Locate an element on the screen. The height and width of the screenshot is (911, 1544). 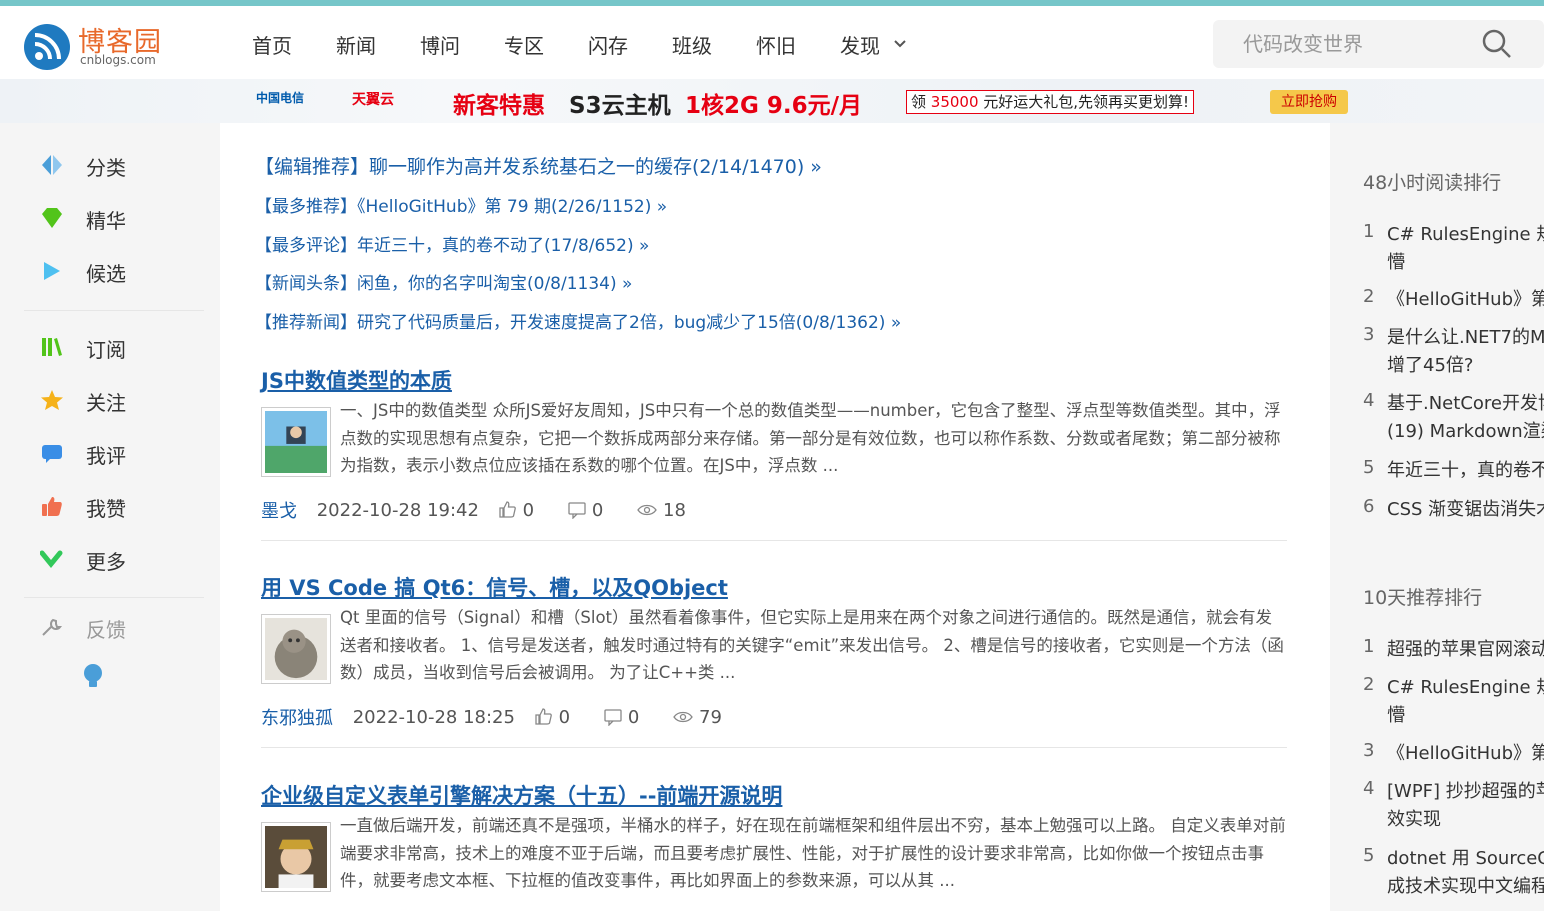
search-input is located at coordinates (1358, 44).